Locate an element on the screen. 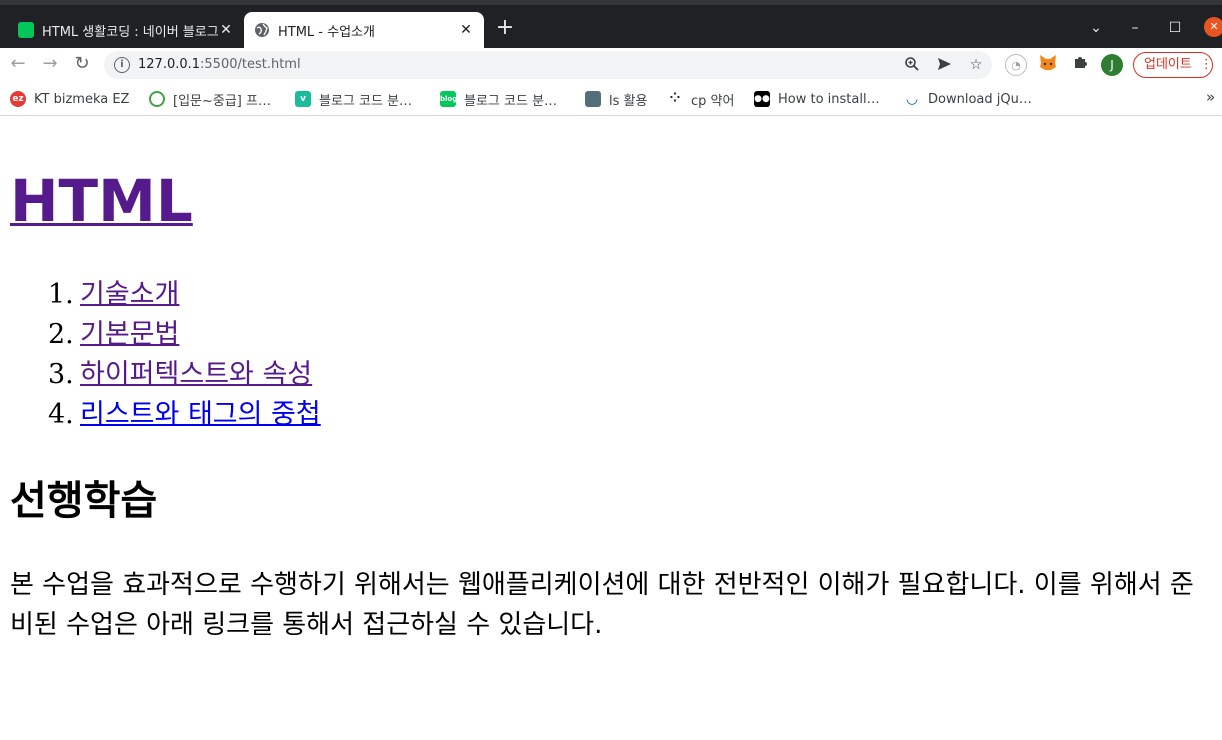  tab-active: HTML - 수업소개 ✕ is located at coordinates (364, 30).